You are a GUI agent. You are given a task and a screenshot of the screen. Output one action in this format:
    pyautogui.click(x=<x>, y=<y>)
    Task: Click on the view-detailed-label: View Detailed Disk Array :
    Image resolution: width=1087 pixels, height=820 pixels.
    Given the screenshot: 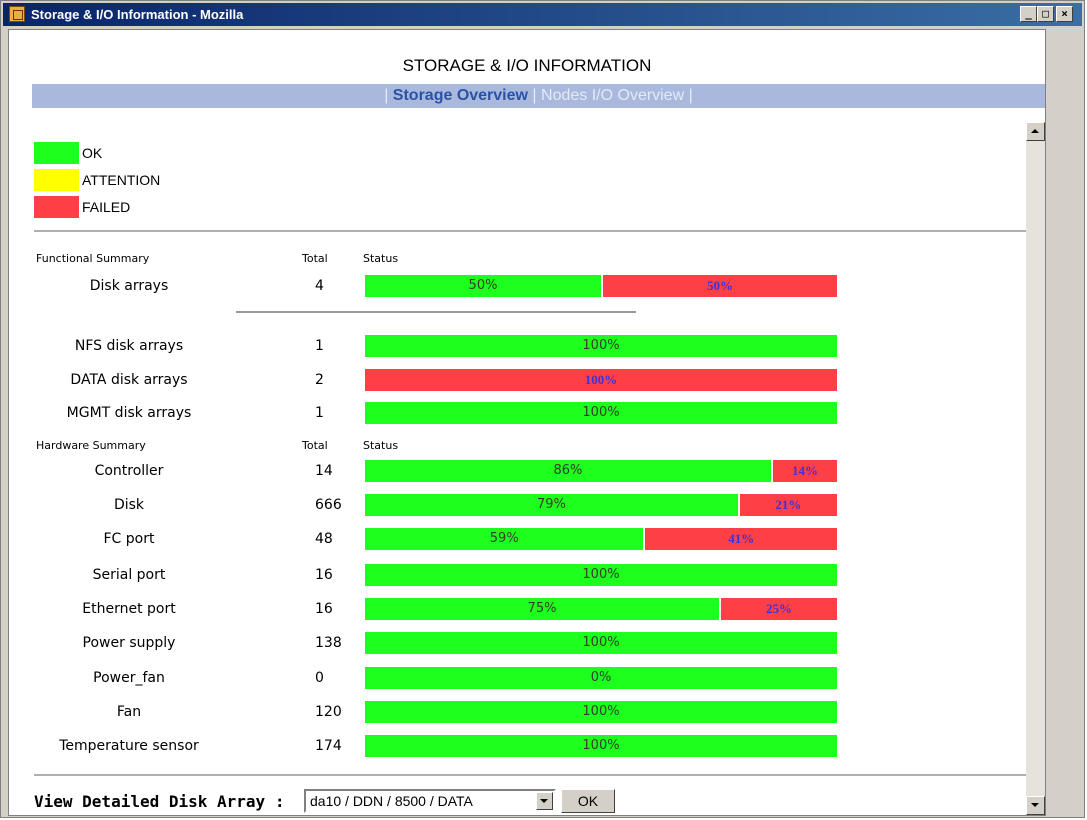 What is the action you would take?
    pyautogui.click(x=159, y=801)
    